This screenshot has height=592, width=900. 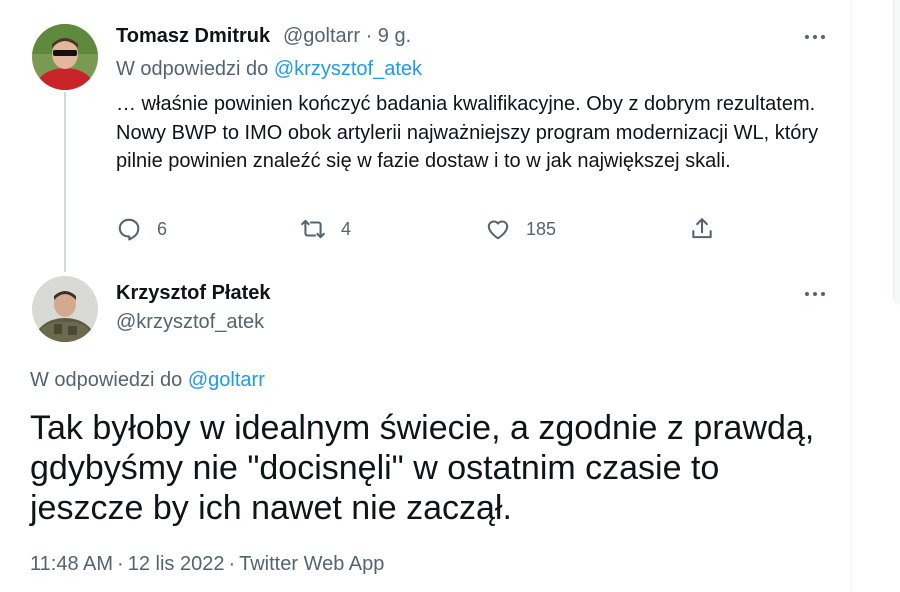 I want to click on retweet-count: 4, so click(x=346, y=228).